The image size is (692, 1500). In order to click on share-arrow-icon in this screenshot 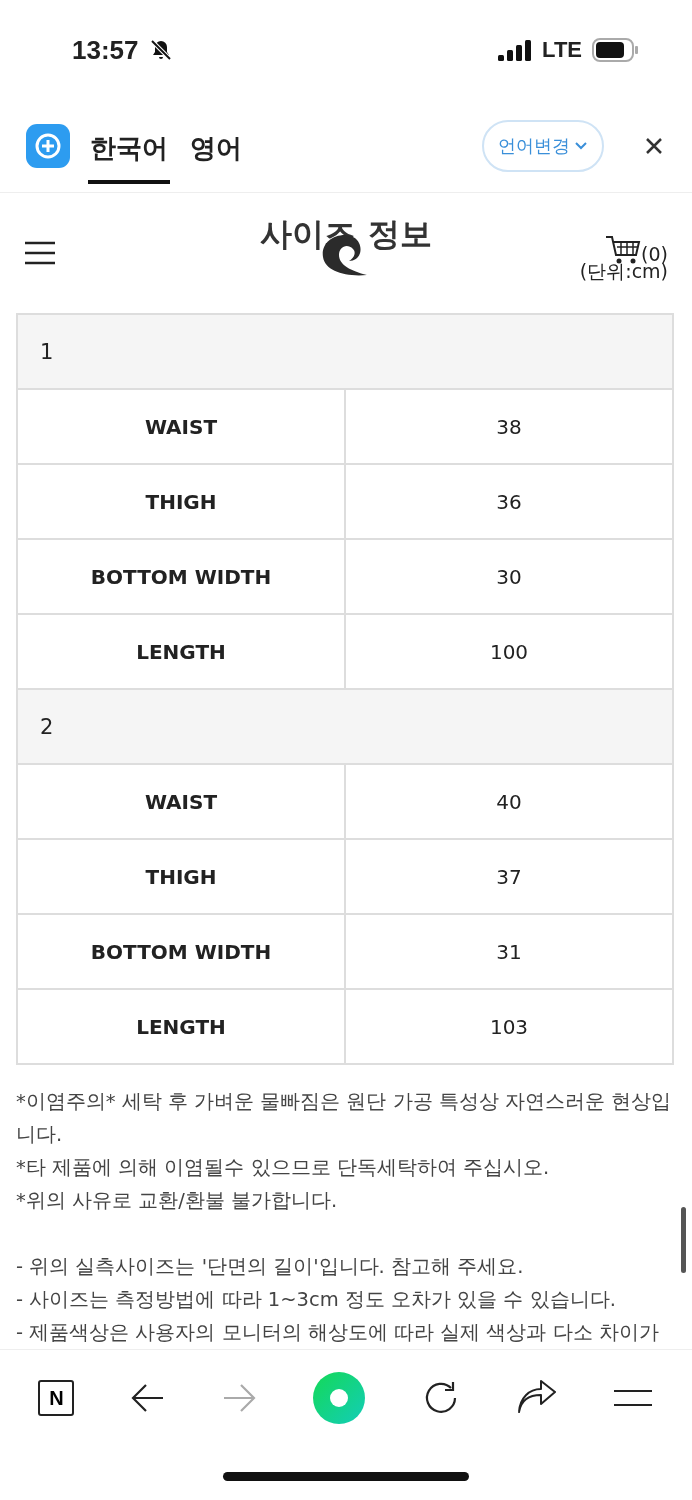, I will do `click(536, 1398)`.